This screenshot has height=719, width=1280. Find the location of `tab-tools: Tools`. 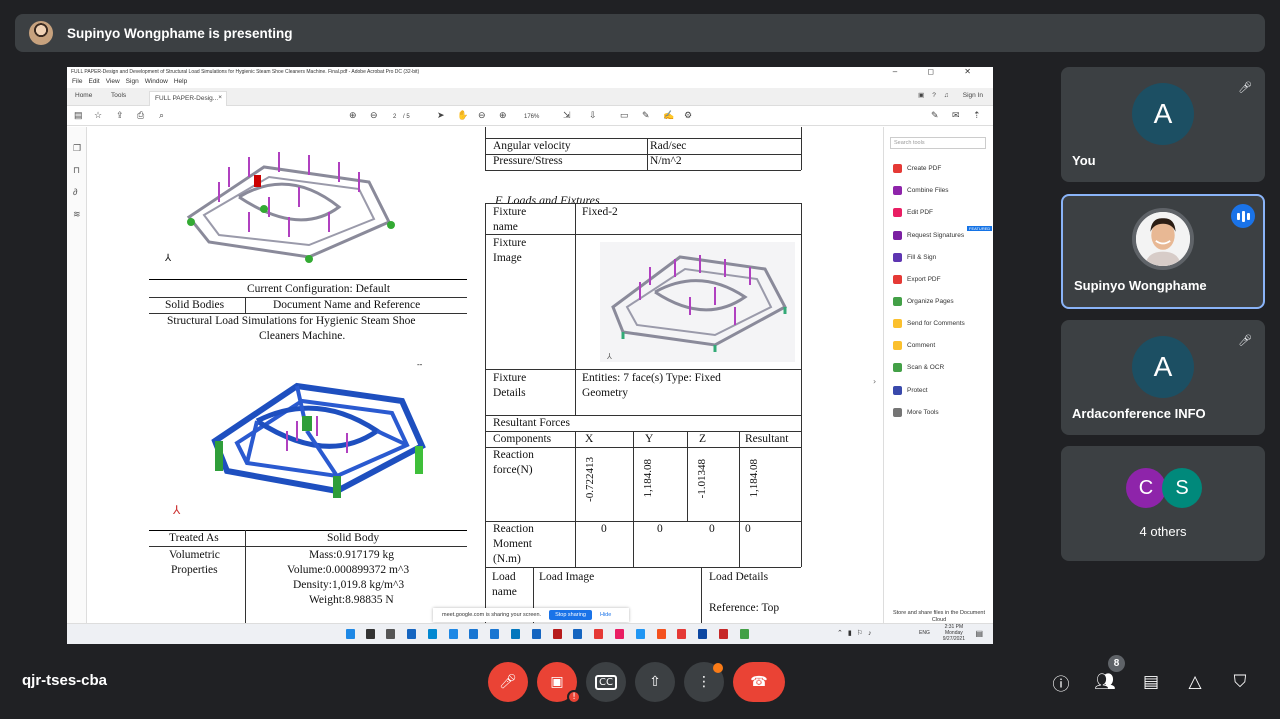

tab-tools: Tools is located at coordinates (118, 95).